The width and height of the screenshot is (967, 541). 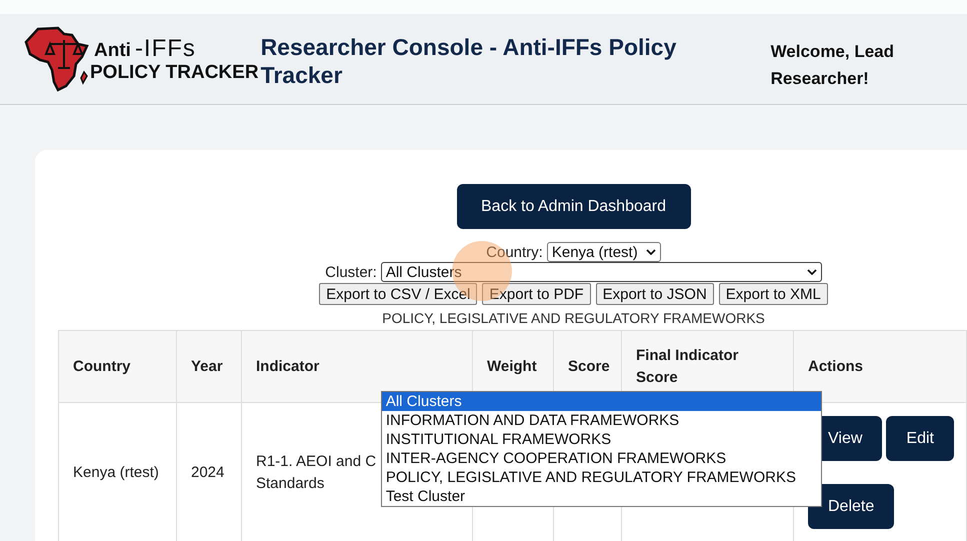 What do you see at coordinates (573, 206) in the screenshot?
I see `back-button: Back to Admin Dashboard` at bounding box center [573, 206].